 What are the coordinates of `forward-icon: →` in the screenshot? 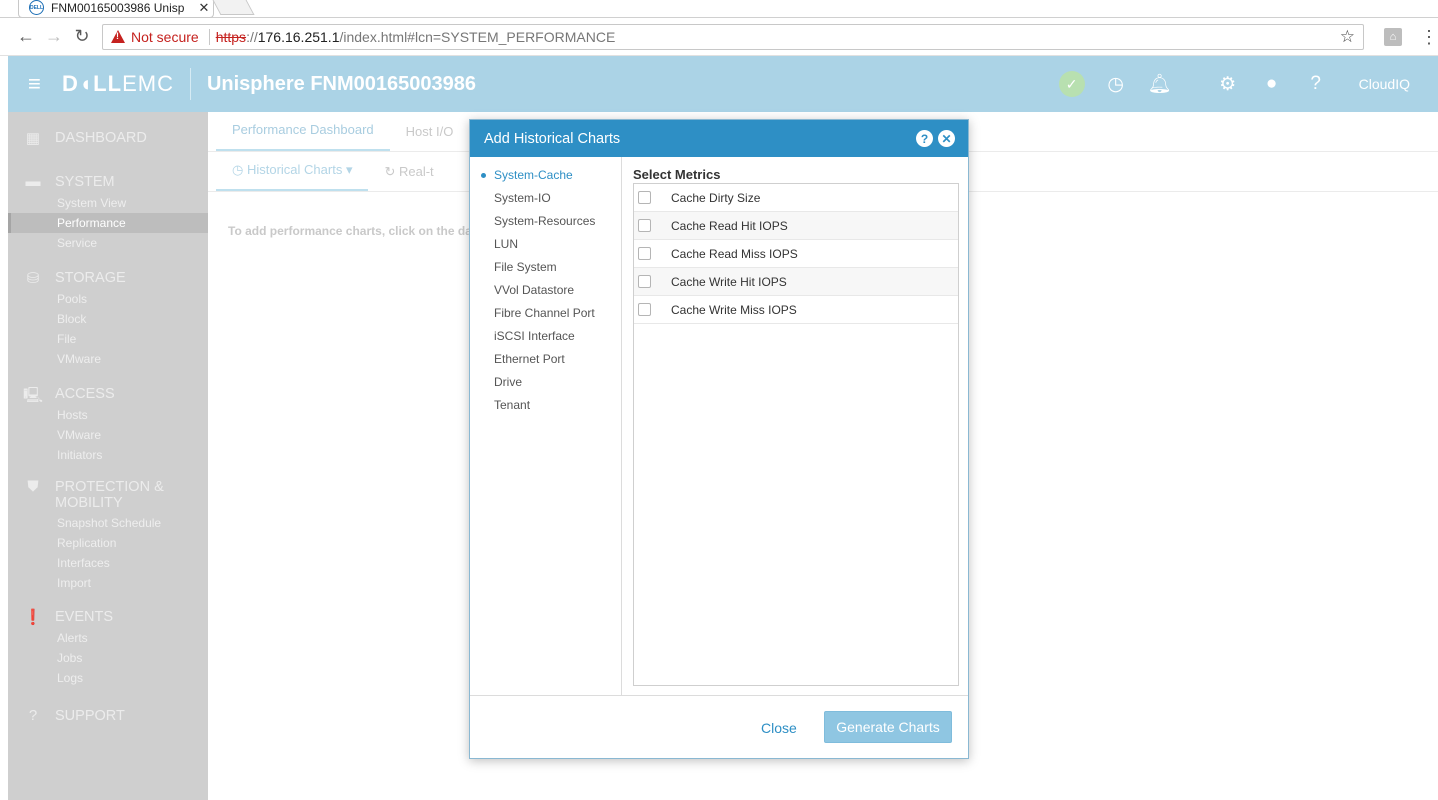 It's located at (54, 36).